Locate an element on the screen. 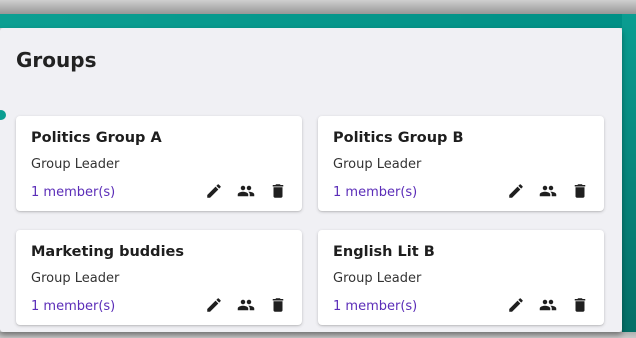  group-card: English Lit B Group Leader 1 member(s) is located at coordinates (461, 277).